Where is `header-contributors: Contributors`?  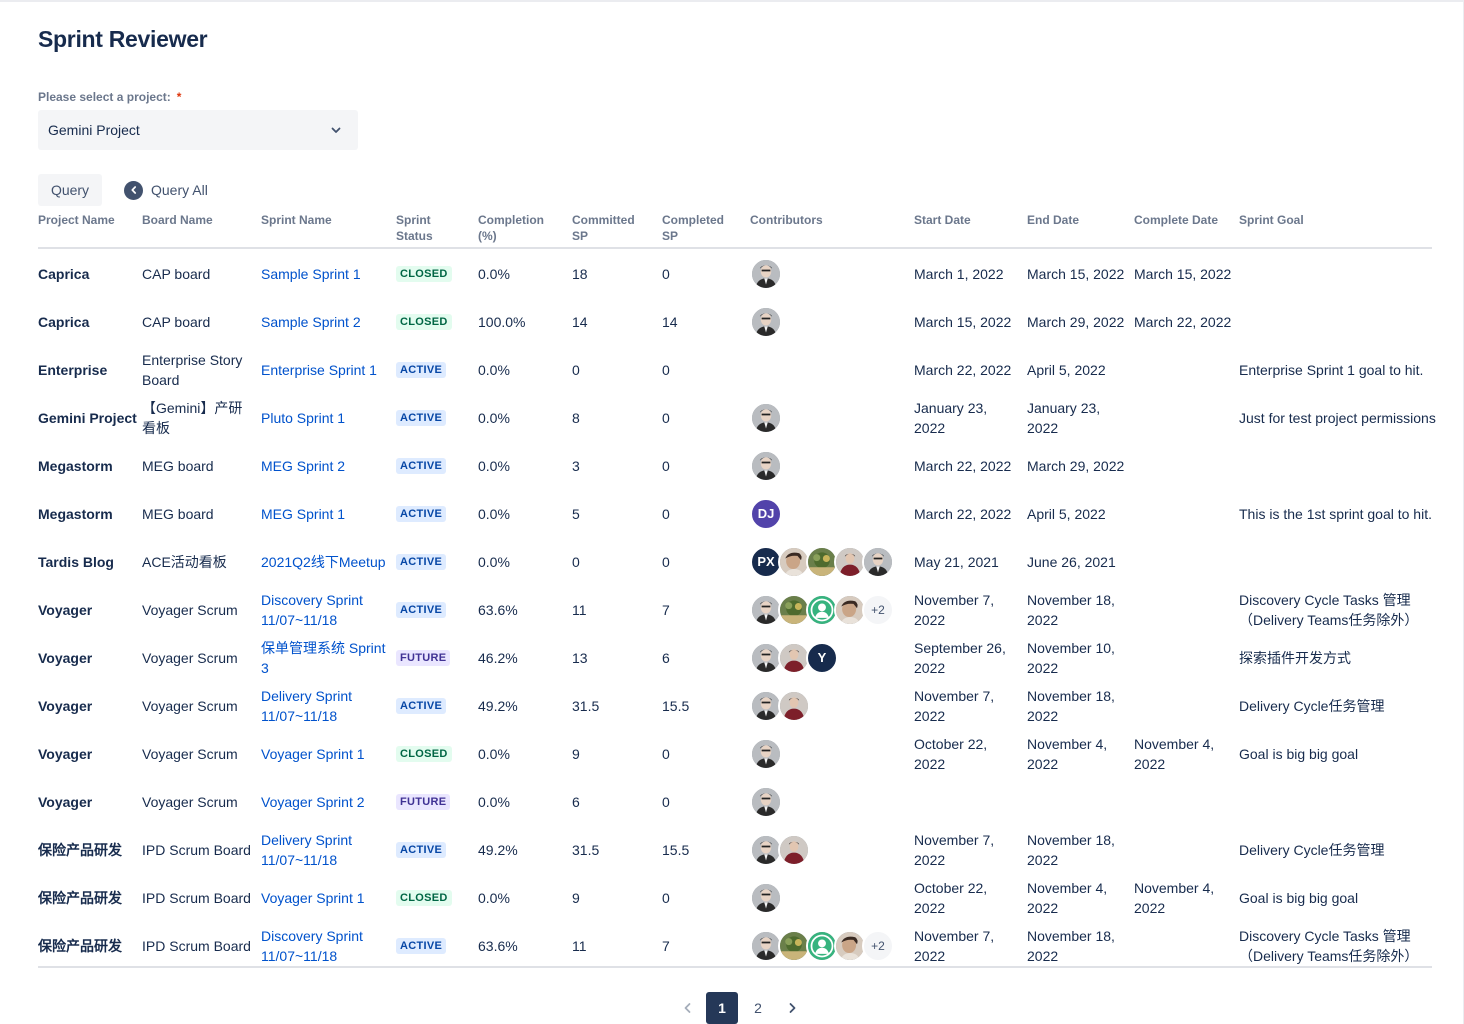
header-contributors: Contributors is located at coordinates (786, 220).